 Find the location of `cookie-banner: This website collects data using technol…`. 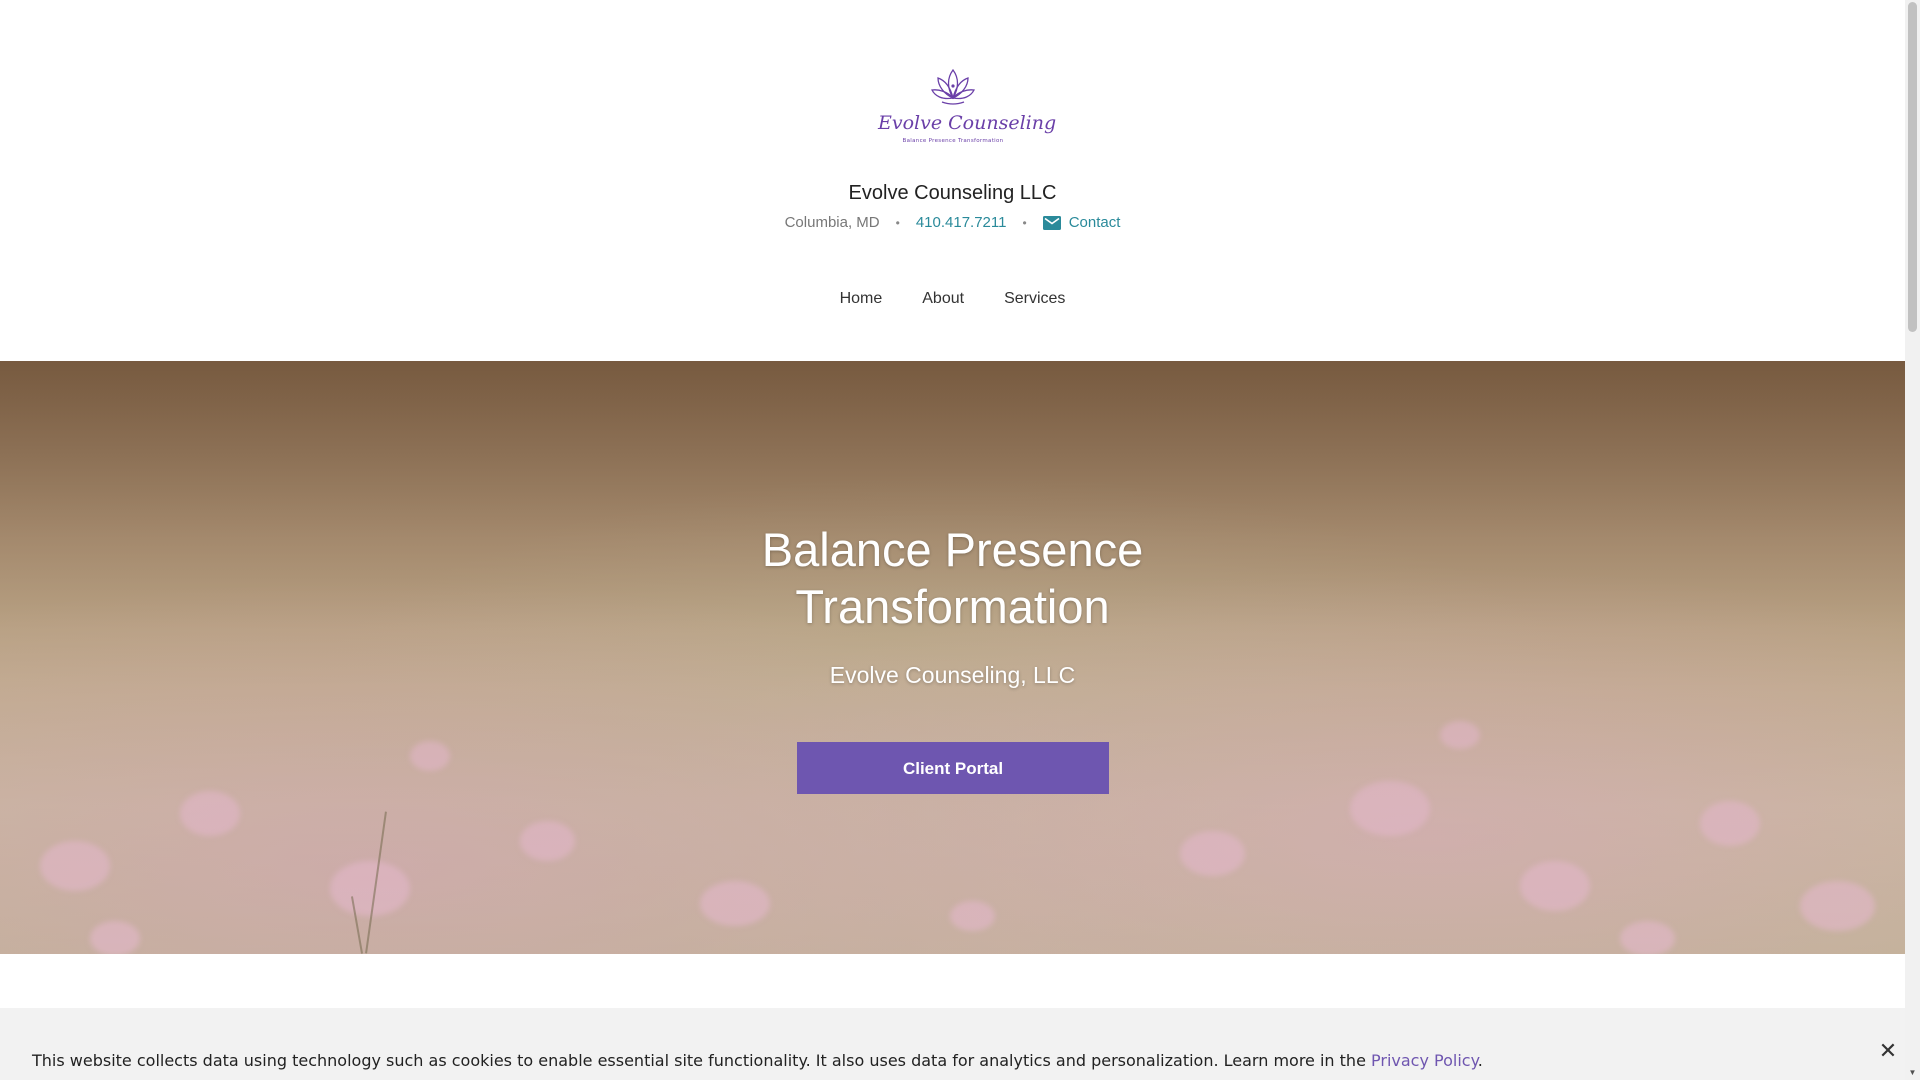

cookie-banner: This website collects data using technol… is located at coordinates (952, 1044).